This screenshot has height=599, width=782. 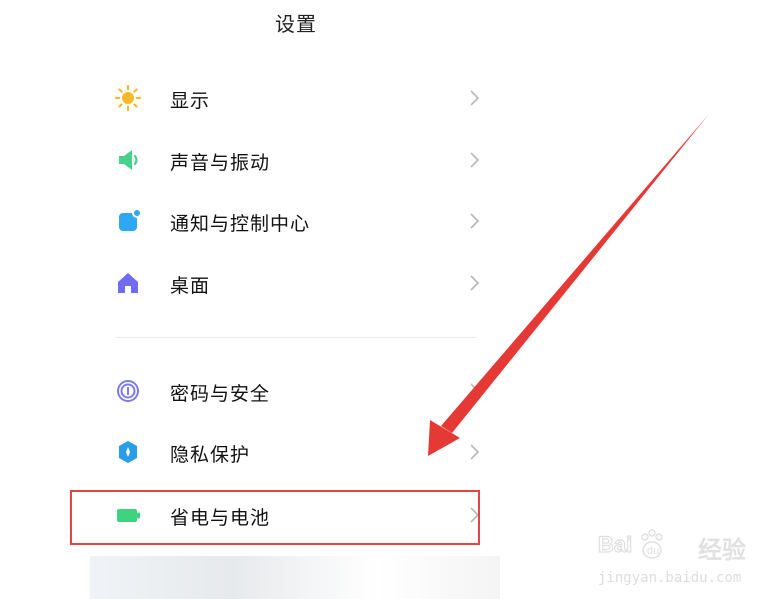 I want to click on settings-item-label: 声音与振动, so click(x=220, y=163).